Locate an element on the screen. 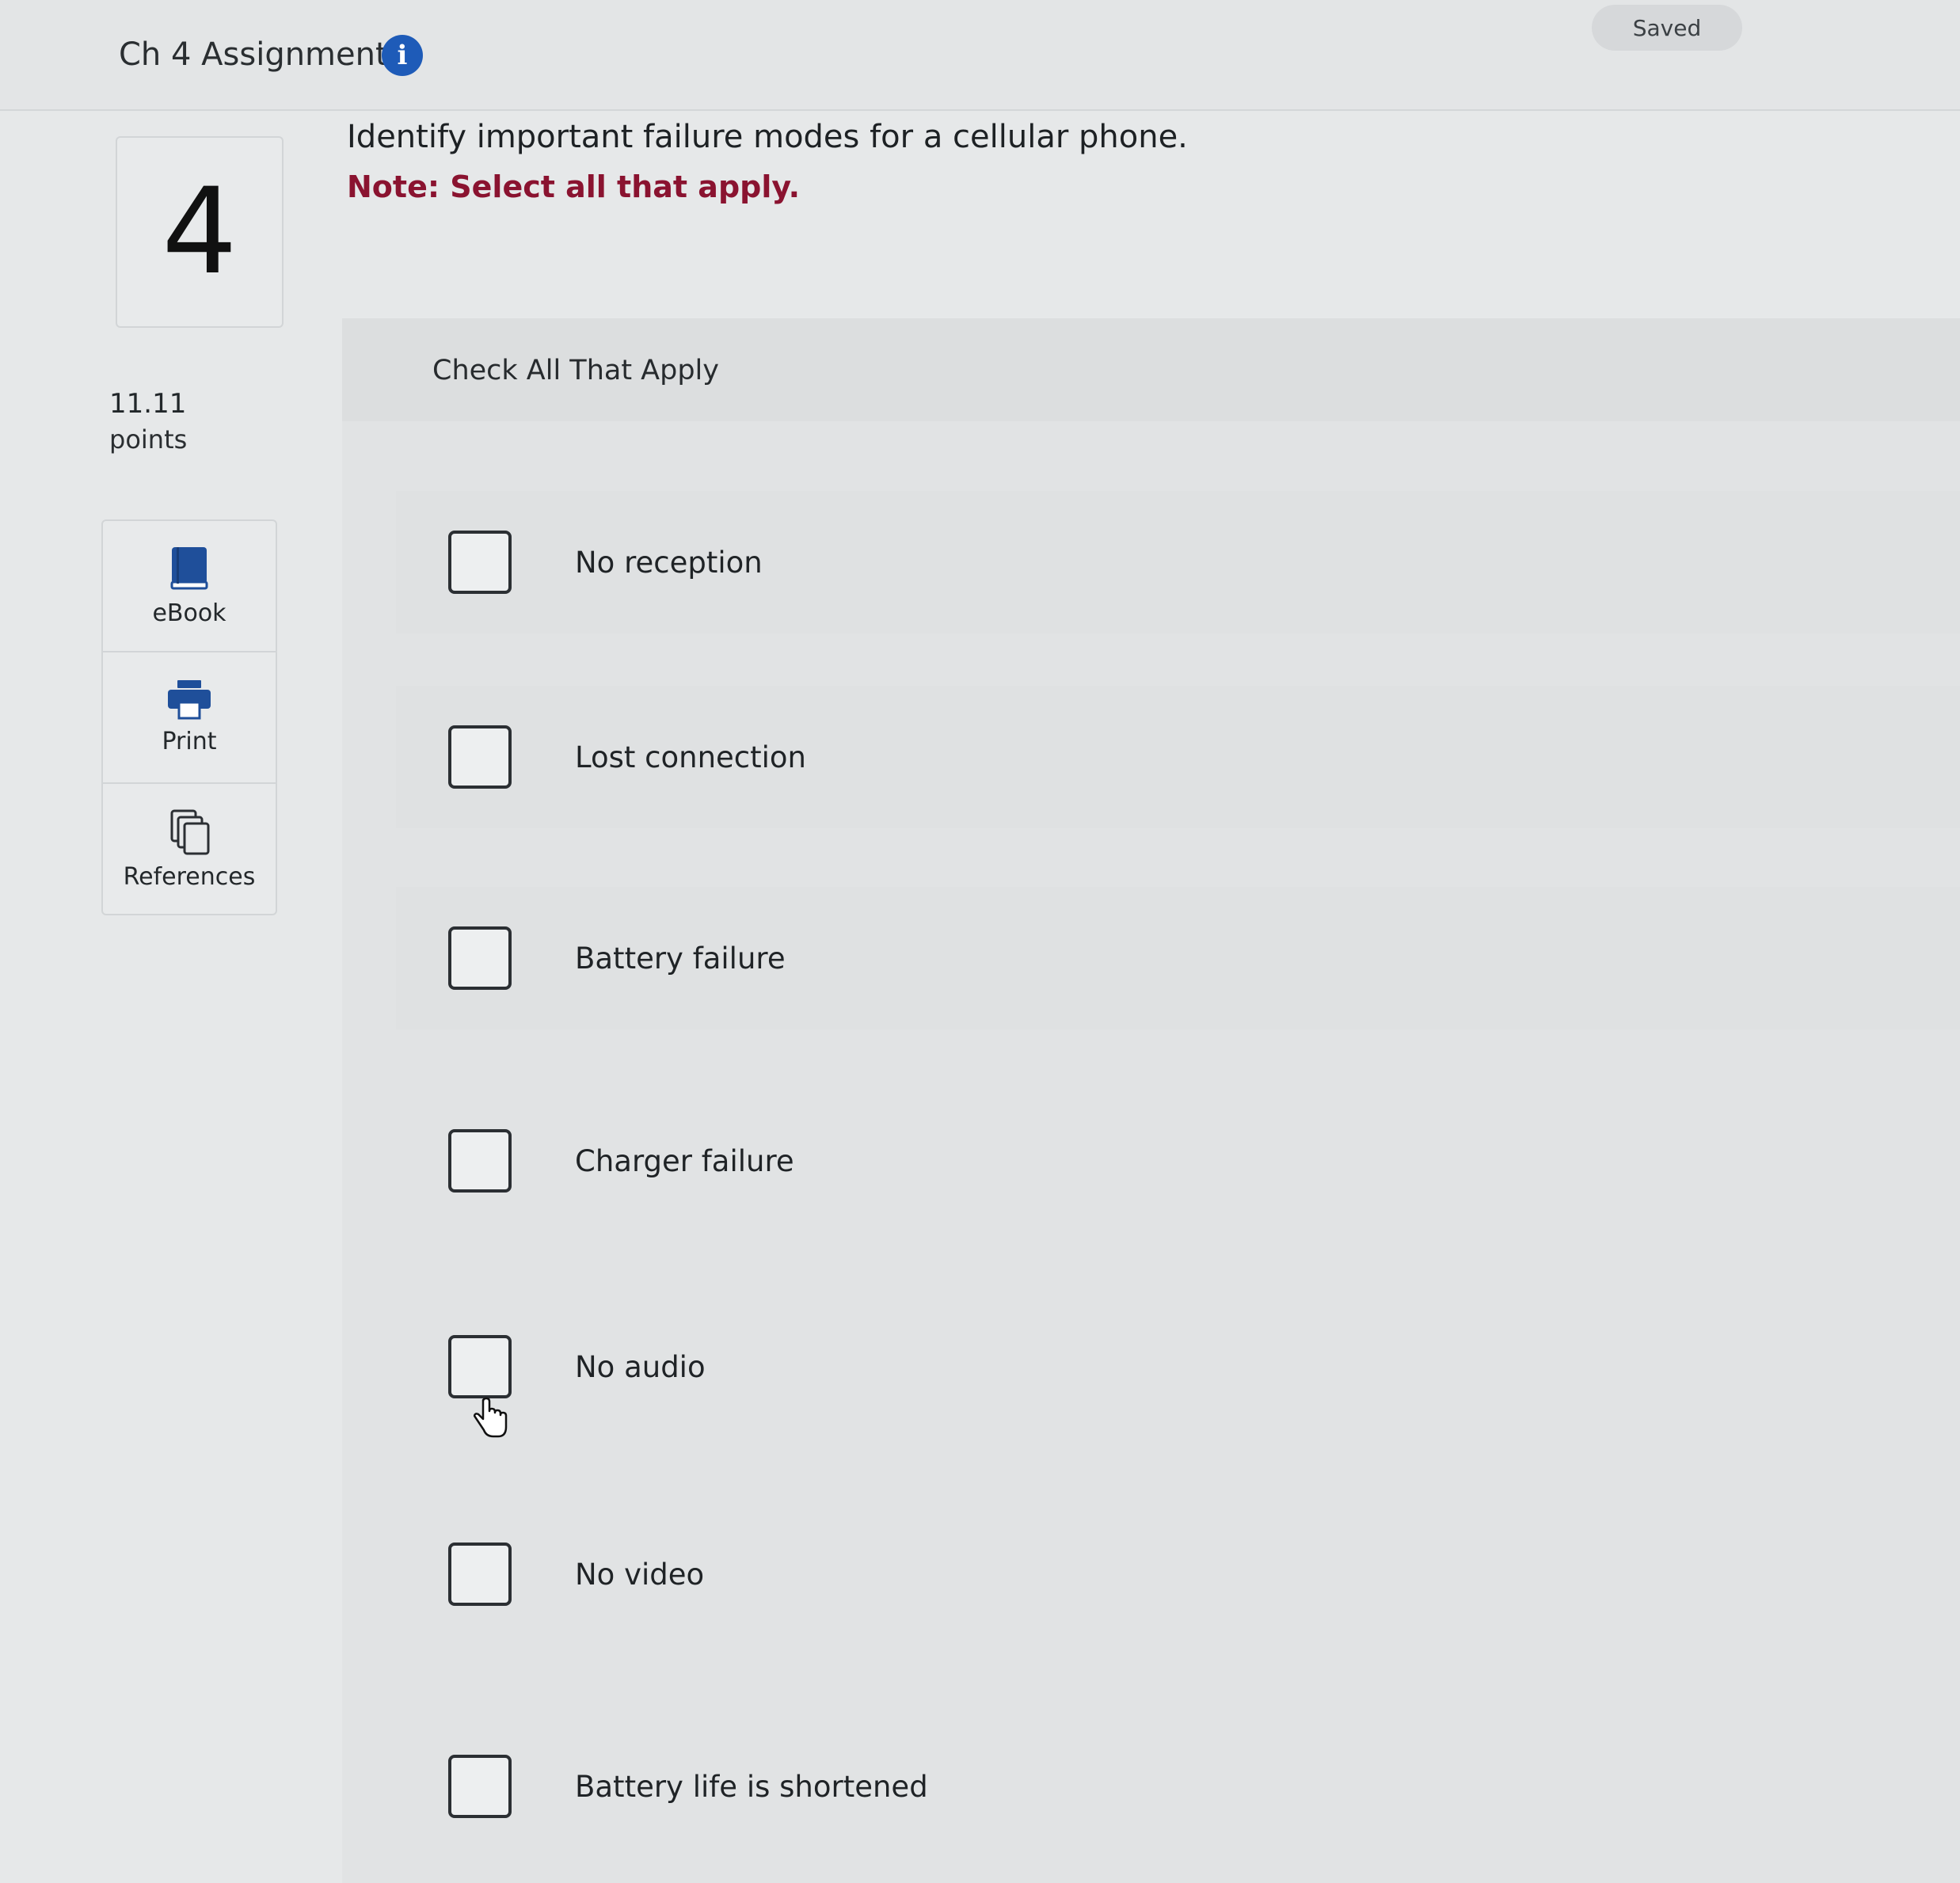  copy-icon is located at coordinates (190, 831).